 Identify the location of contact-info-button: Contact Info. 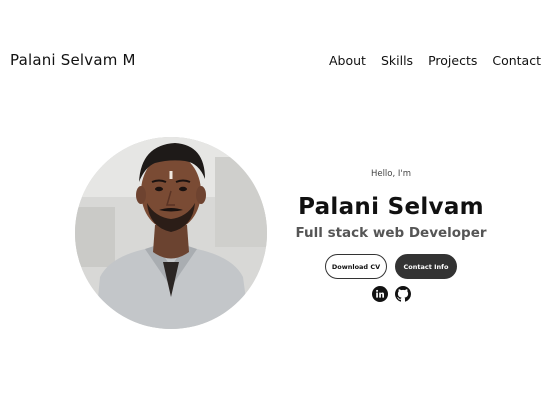
(426, 266).